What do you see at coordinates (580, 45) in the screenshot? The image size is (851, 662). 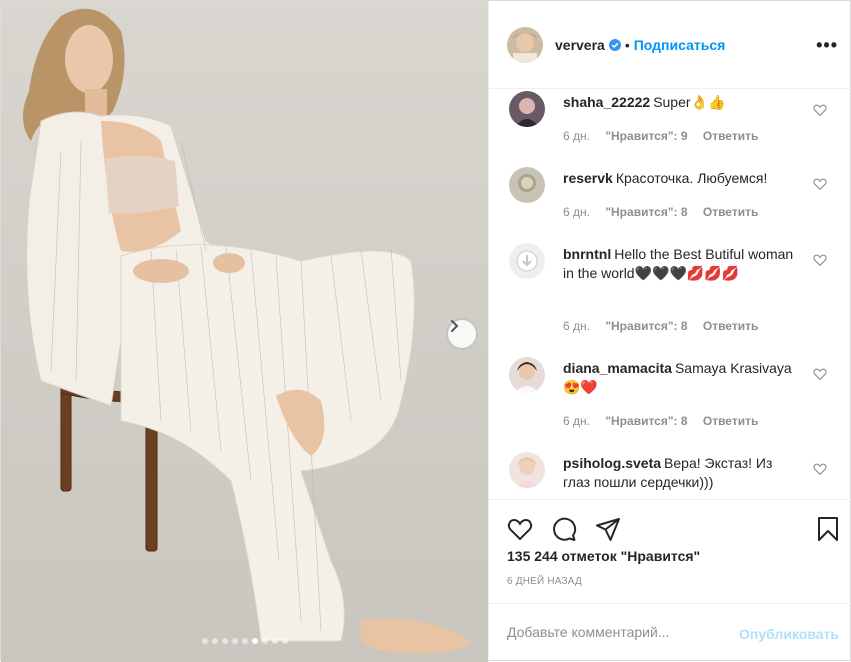 I see `author-username: ververa` at bounding box center [580, 45].